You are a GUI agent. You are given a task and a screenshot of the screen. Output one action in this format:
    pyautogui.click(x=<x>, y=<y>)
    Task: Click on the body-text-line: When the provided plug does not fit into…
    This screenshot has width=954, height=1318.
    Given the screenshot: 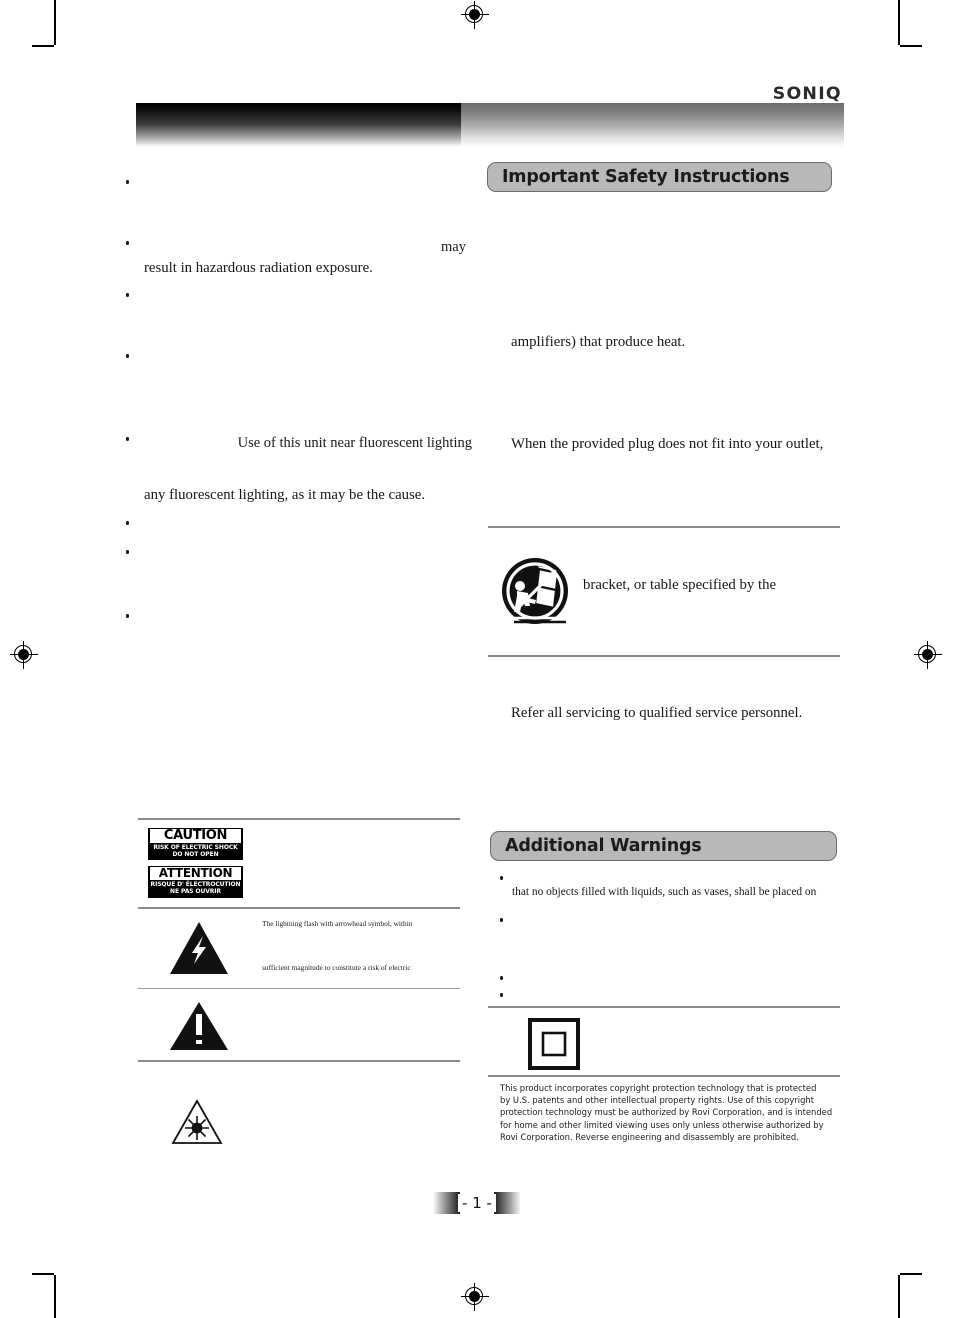 What is the action you would take?
    pyautogui.click(x=667, y=444)
    